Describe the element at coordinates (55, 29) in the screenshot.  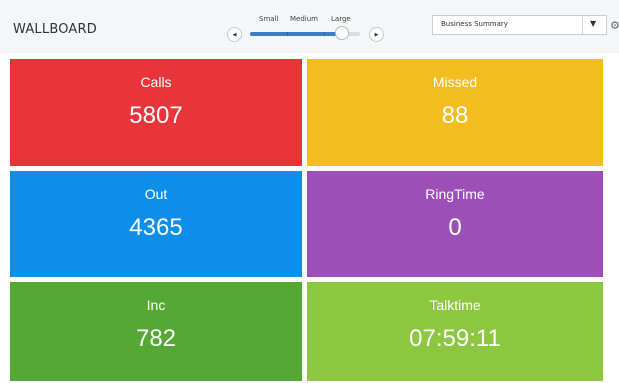
I see `page-title: WALLBOARD` at that location.